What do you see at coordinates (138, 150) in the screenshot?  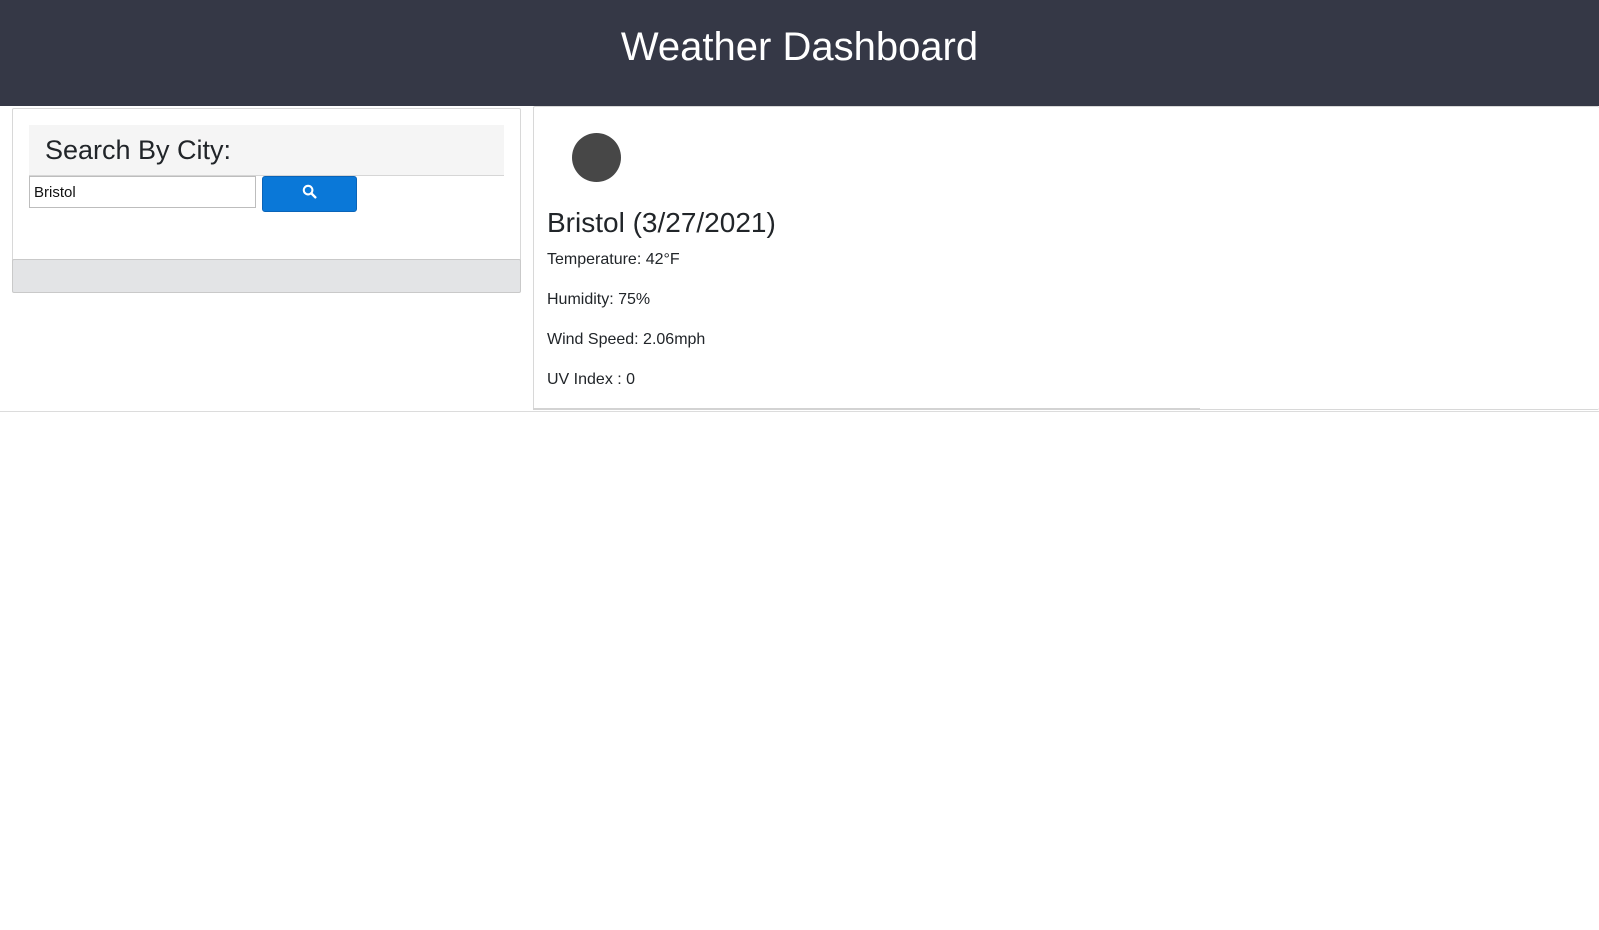 I see `search-heading: Search By City:` at bounding box center [138, 150].